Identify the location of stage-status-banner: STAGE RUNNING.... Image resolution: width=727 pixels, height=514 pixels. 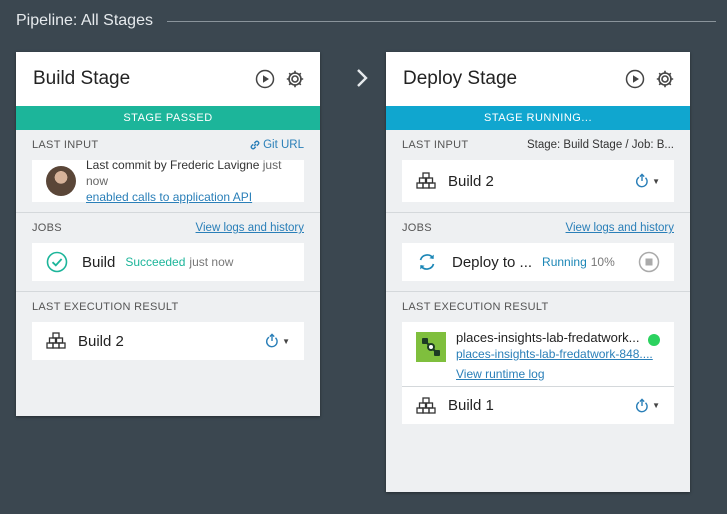
(538, 118).